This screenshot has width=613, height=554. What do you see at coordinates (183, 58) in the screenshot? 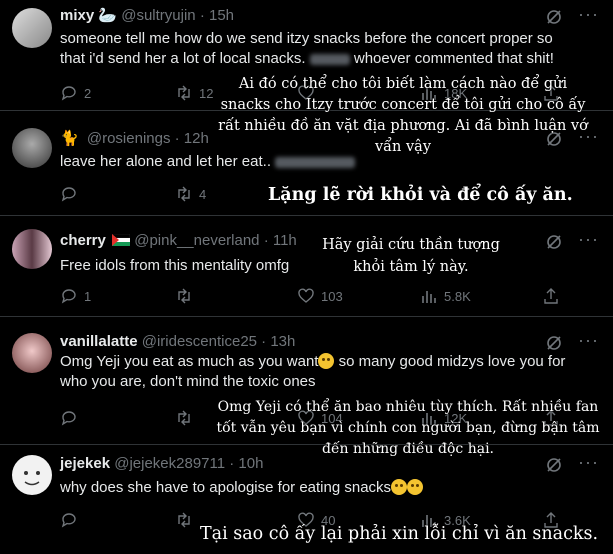
I see `tweet-line: that i'd send her a lot of local snacks.` at bounding box center [183, 58].